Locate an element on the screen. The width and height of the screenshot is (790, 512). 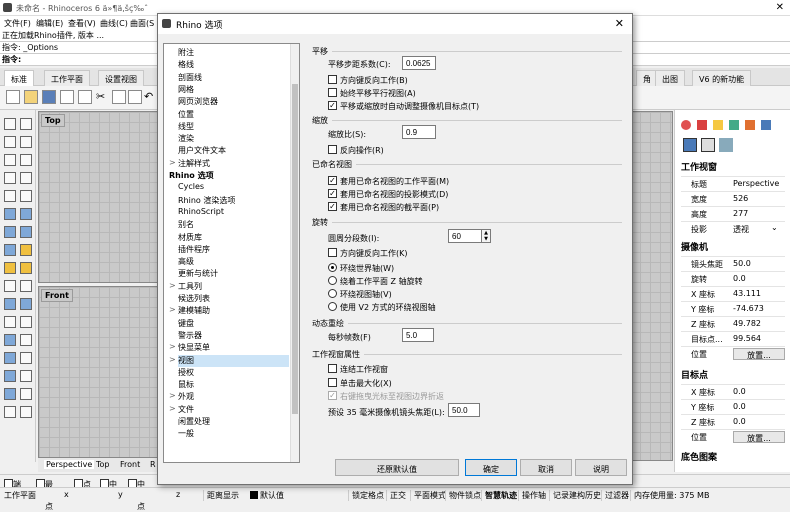
tab-print: 出图 is located at coordinates (670, 78).